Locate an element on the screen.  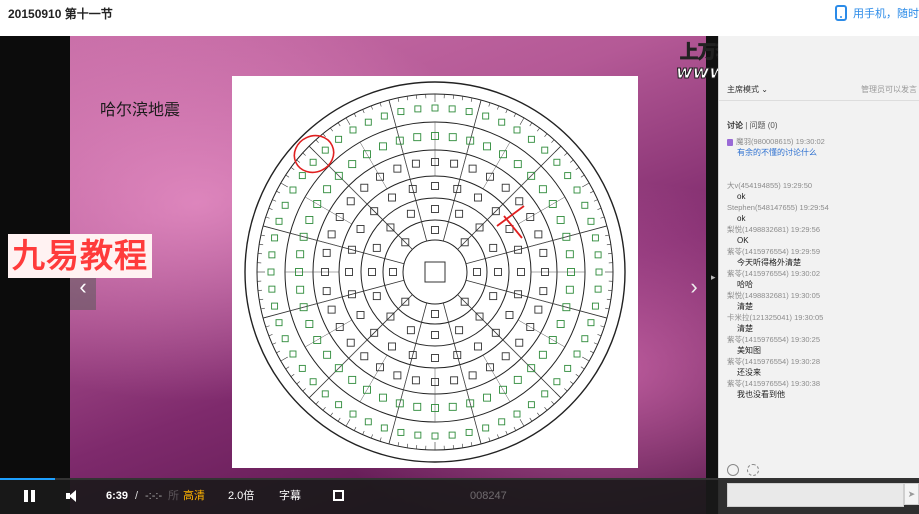
emoji-icon is located at coordinates (733, 470).